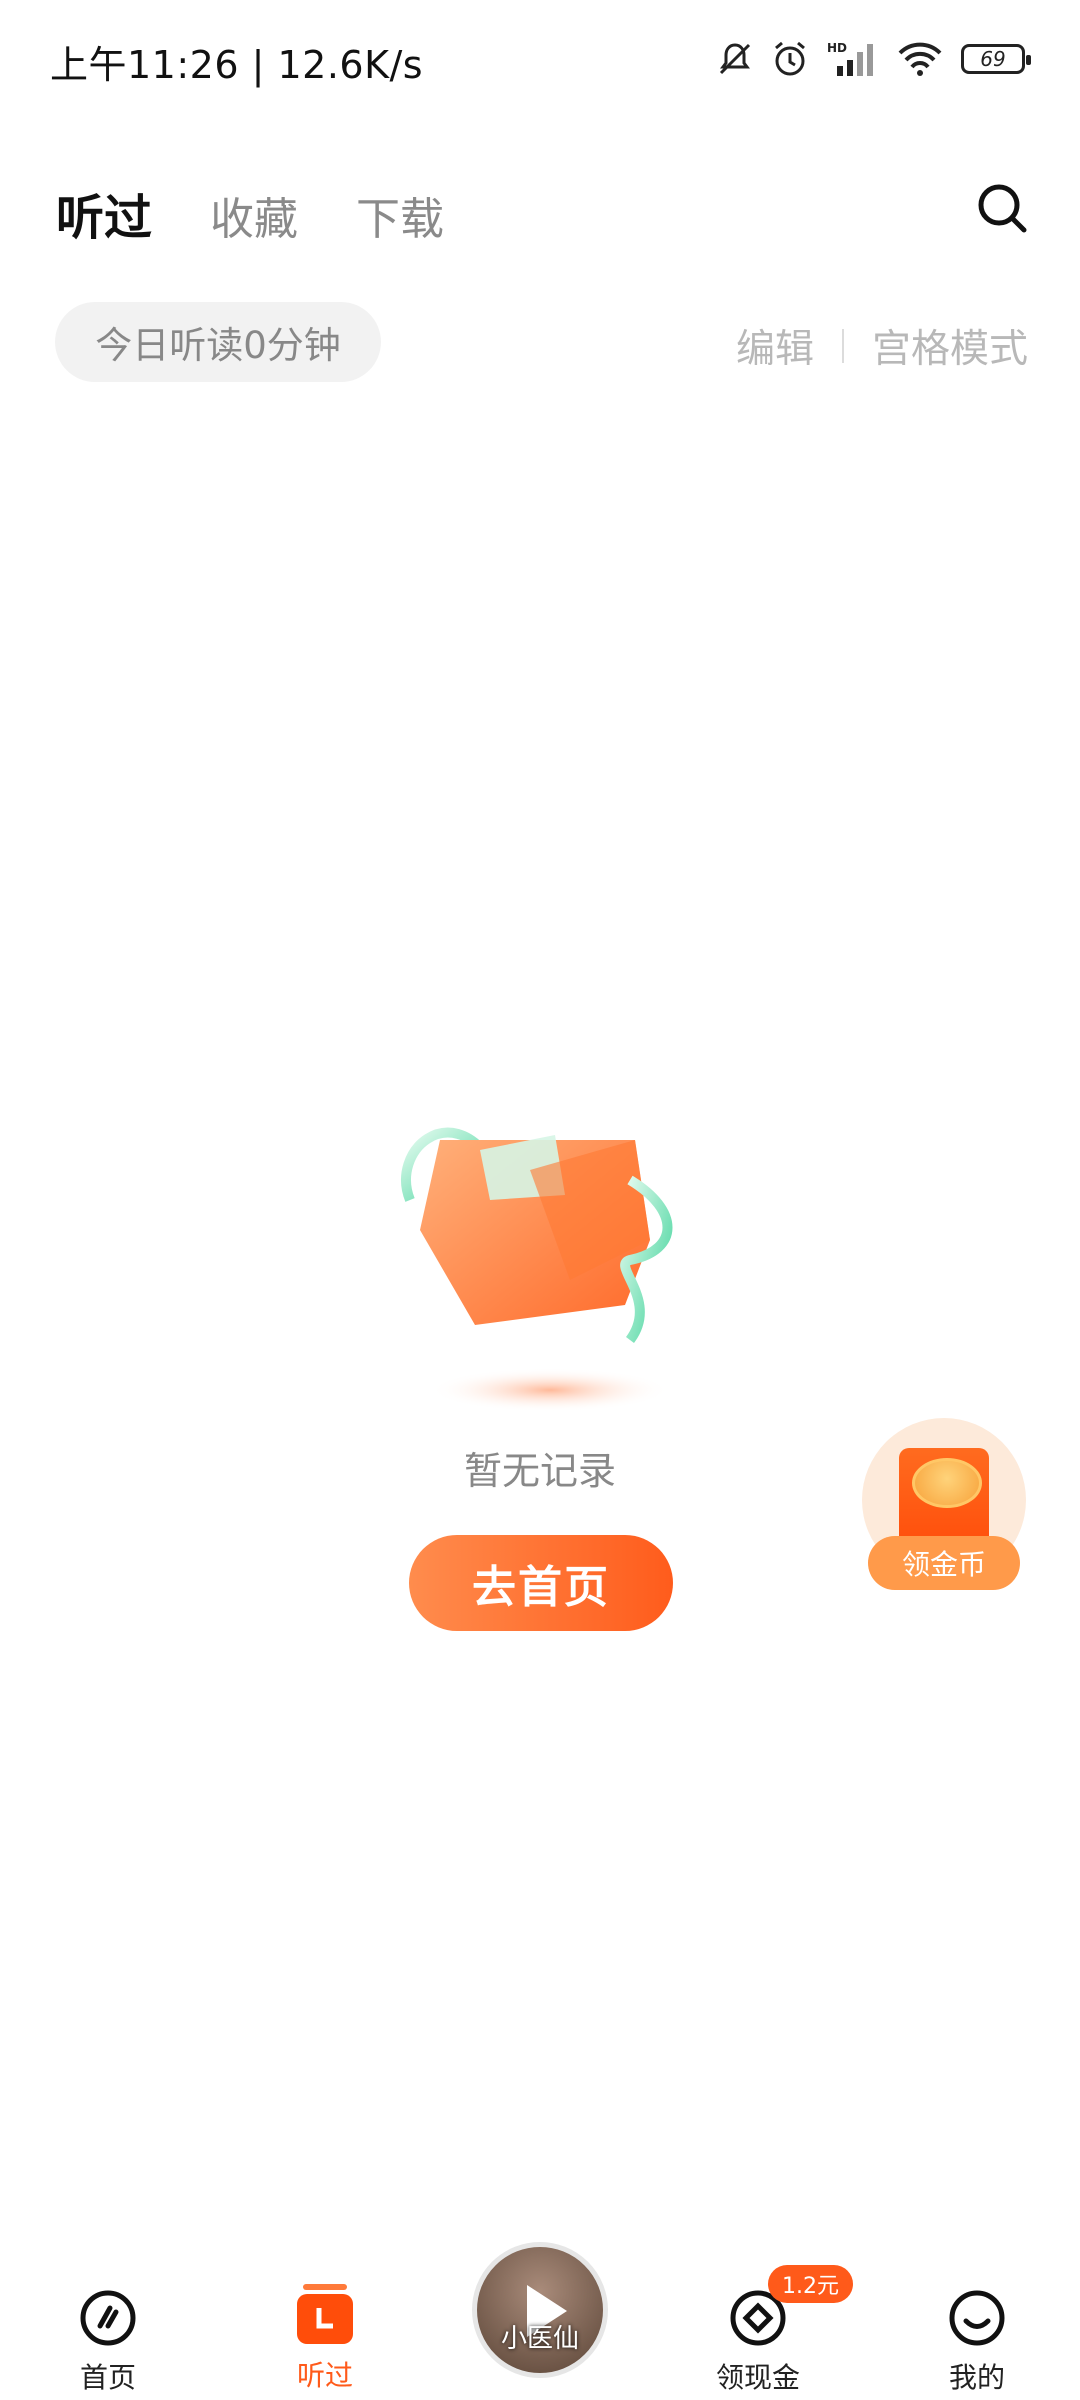 This screenshot has height=2400, width=1080. Describe the element at coordinates (539, 2339) in the screenshot. I see `album-cover-title: 小医仙` at that location.